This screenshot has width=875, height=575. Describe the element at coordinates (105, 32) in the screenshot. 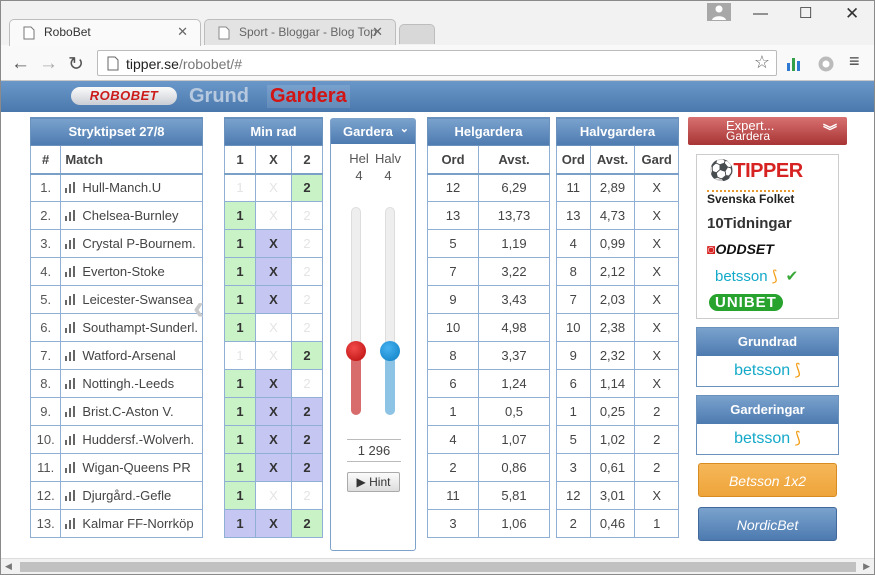

I see `tab-robobet: RoboBet ✕` at that location.